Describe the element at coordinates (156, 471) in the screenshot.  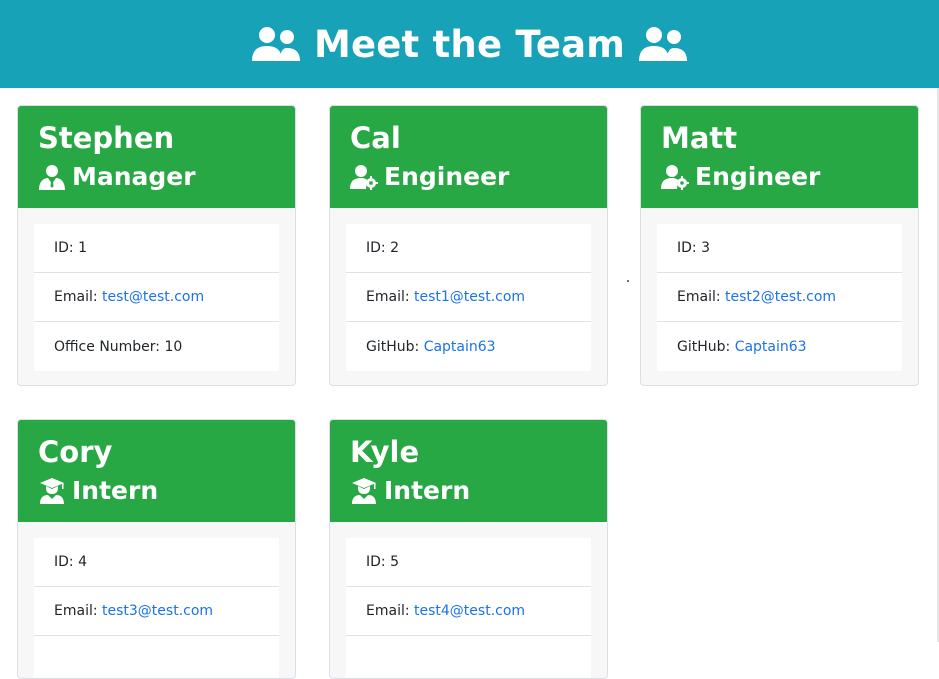
I see `card-header: Cory Intern` at that location.